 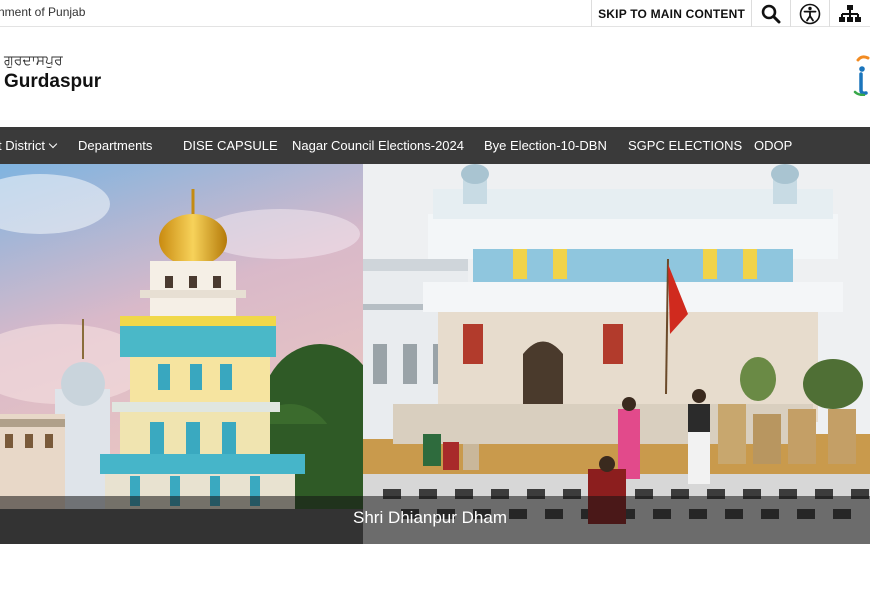 I want to click on accessibility-button, so click(x=809, y=13).